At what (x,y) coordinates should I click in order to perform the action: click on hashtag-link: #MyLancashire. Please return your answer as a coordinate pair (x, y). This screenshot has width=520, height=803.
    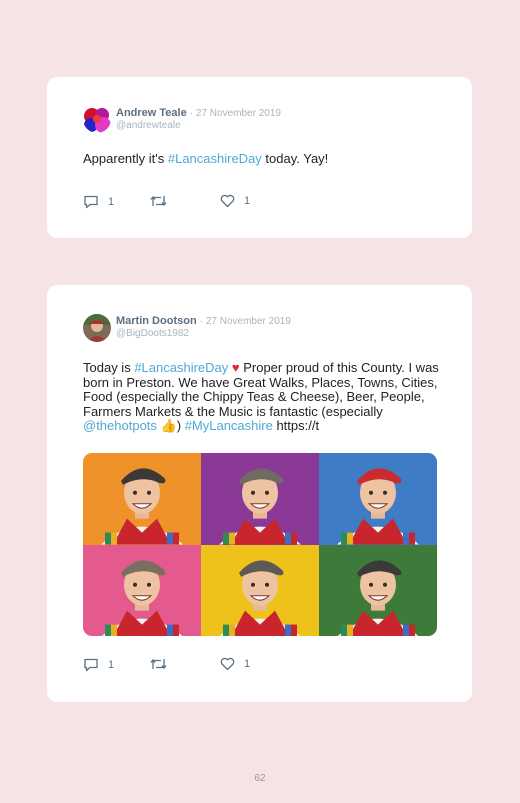
    Looking at the image, I should click on (229, 425).